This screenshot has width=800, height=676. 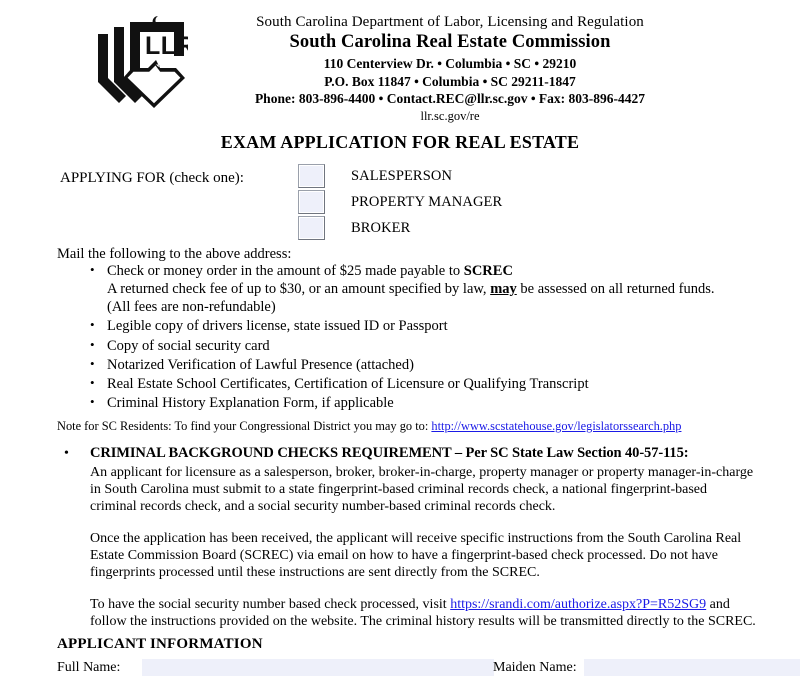 What do you see at coordinates (488, 271) in the screenshot?
I see `list-item-bold: SCREC` at bounding box center [488, 271].